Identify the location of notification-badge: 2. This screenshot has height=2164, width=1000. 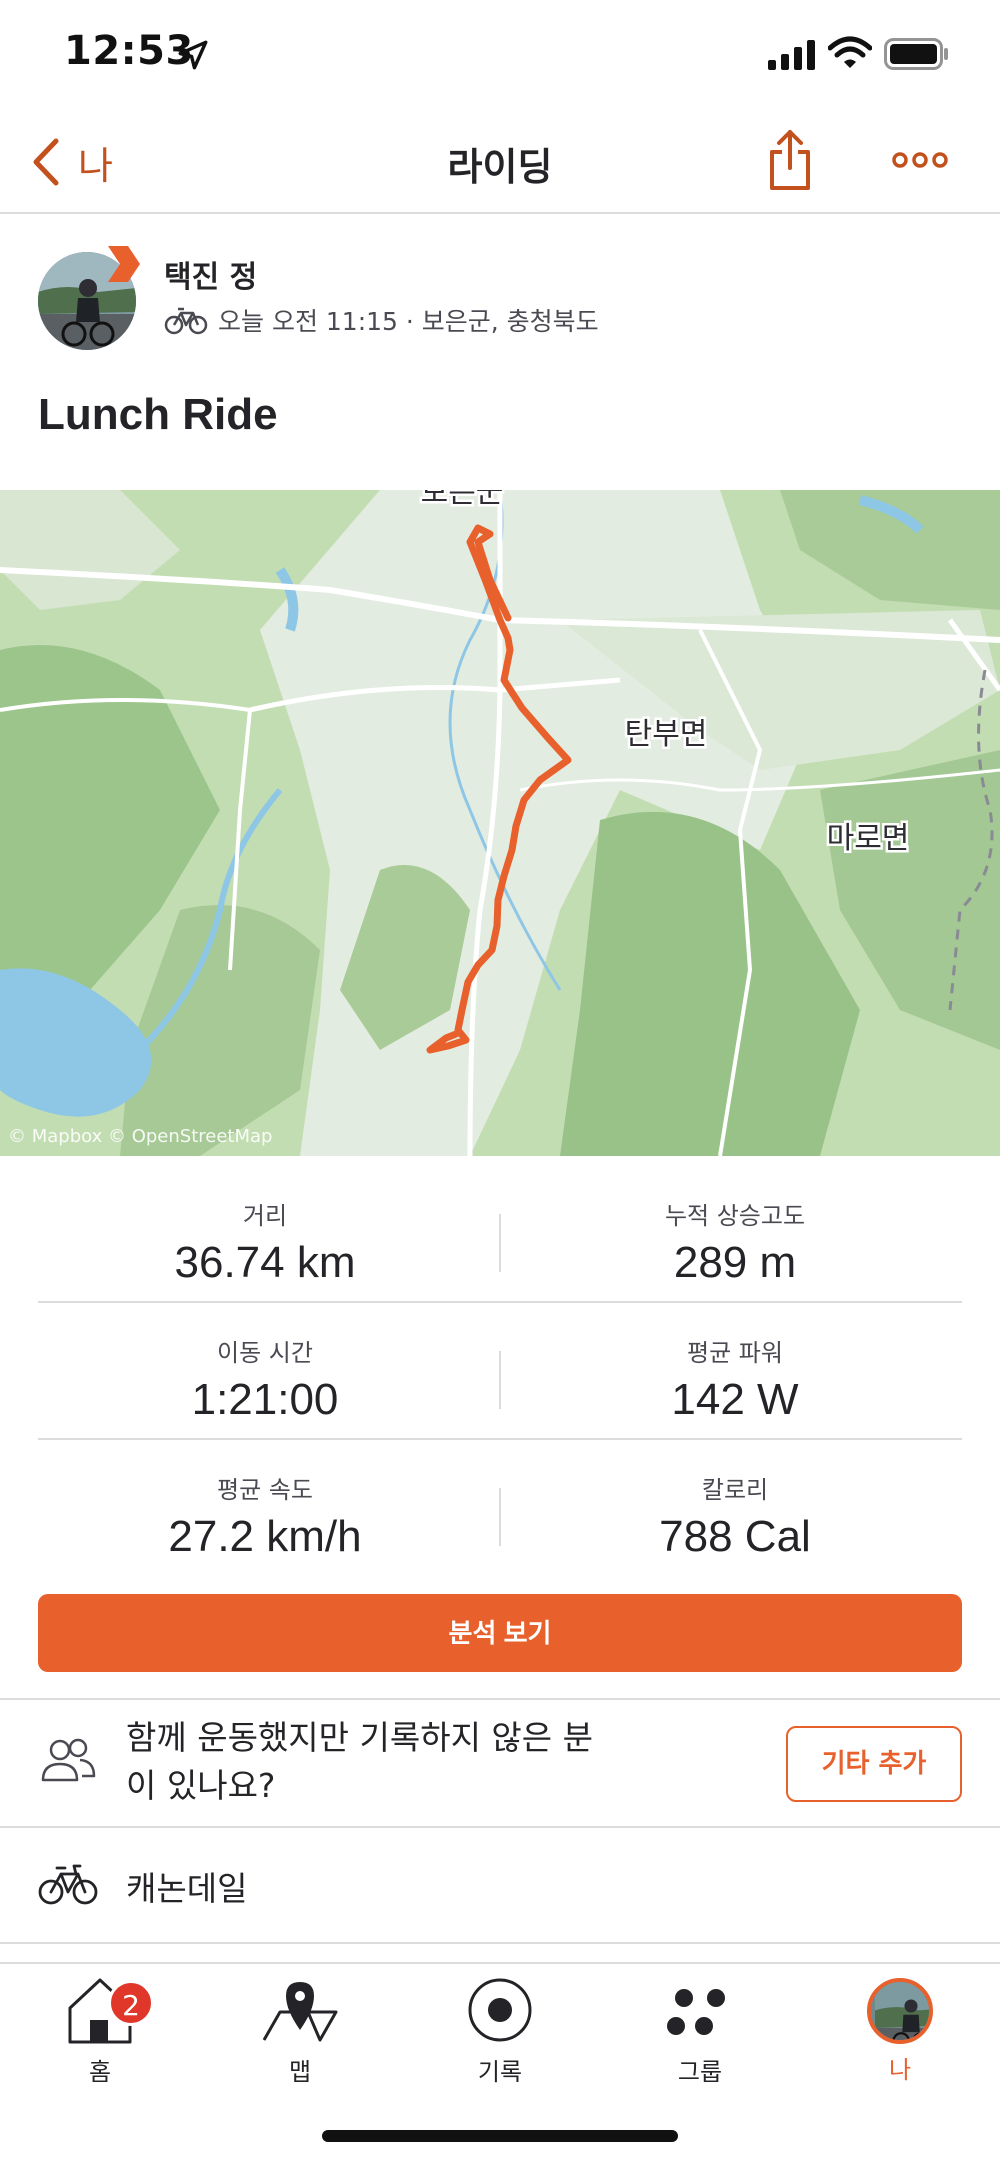
(131, 2003).